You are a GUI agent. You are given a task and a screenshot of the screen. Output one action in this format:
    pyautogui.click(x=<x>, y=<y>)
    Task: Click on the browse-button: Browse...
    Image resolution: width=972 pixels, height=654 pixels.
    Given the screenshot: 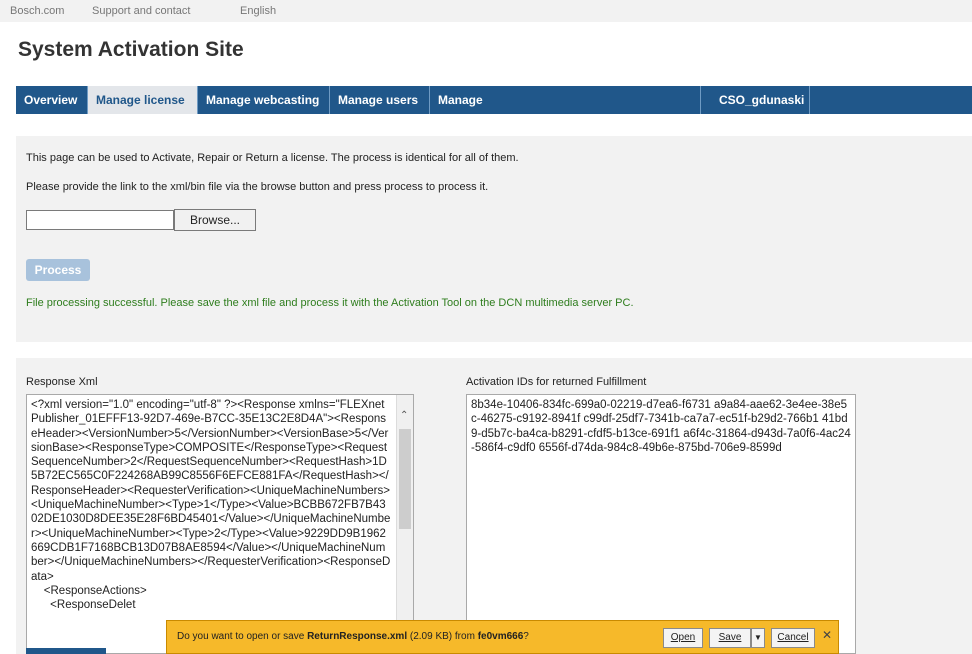 What is the action you would take?
    pyautogui.click(x=215, y=220)
    